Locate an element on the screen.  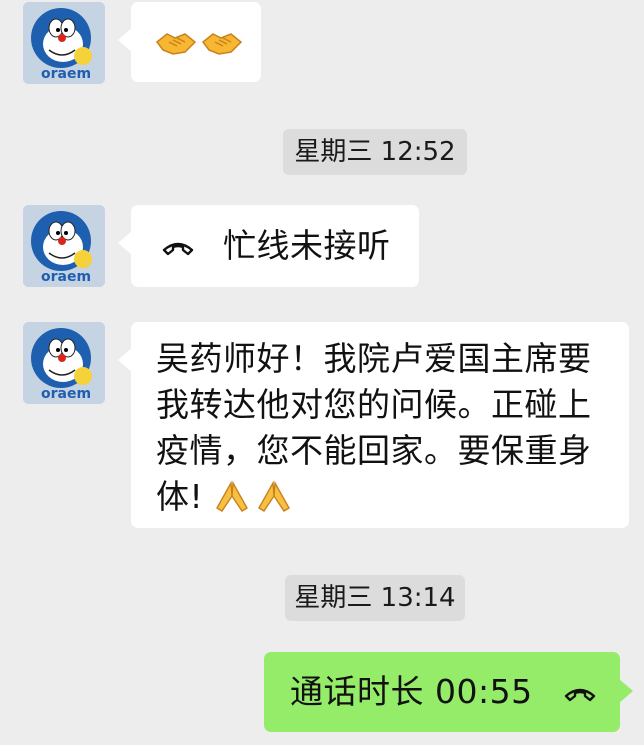
timestamp-divider: 星期三 13:14 is located at coordinates (375, 598).